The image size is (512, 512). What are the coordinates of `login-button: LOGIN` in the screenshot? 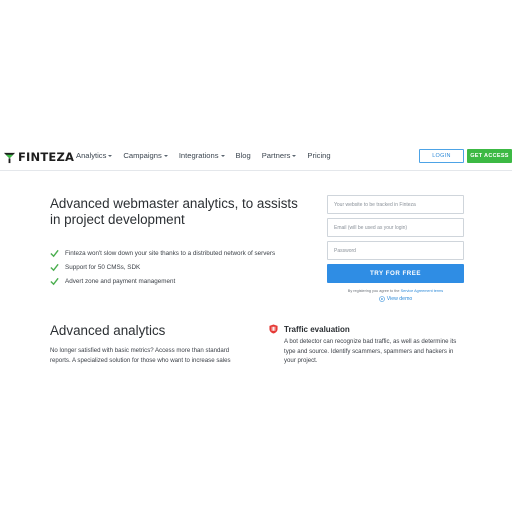 It's located at (441, 156).